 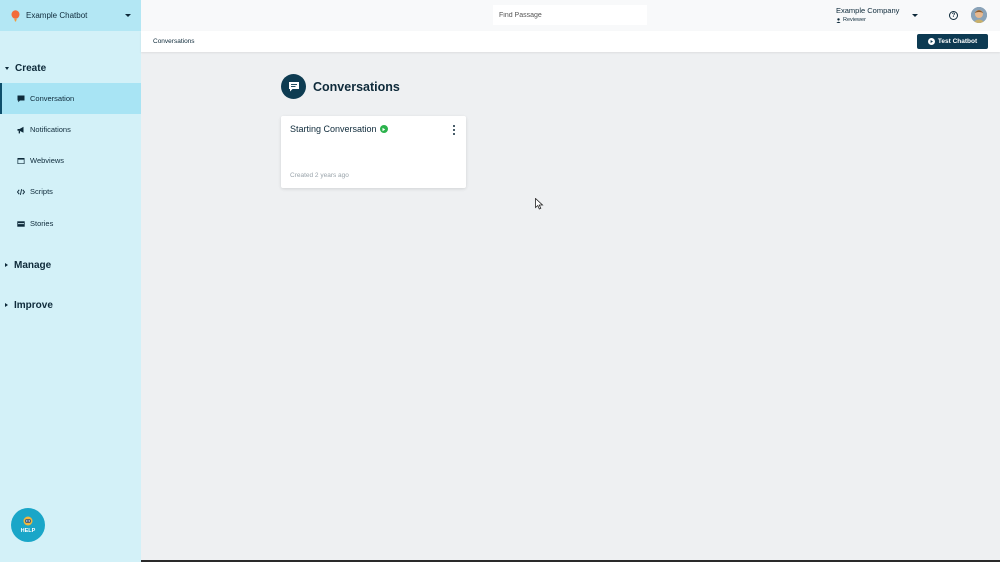 What do you see at coordinates (42, 223) in the screenshot?
I see `sidebar-item-label: Stories` at bounding box center [42, 223].